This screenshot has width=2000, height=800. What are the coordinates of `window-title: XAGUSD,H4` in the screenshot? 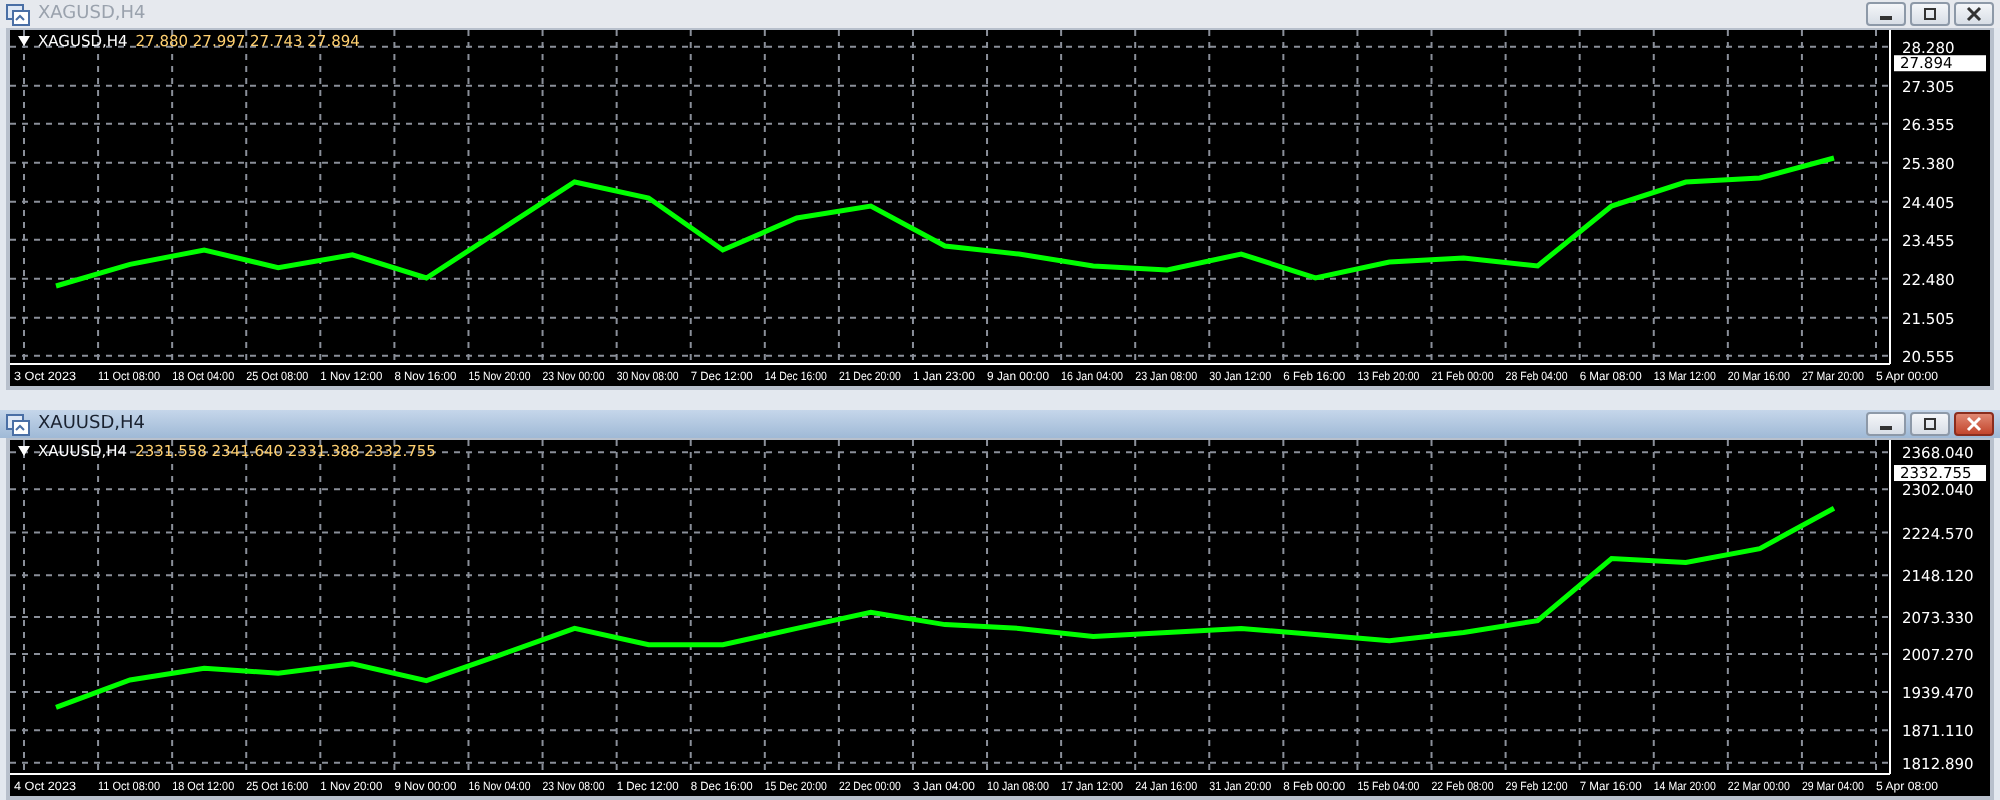 It's located at (92, 14).